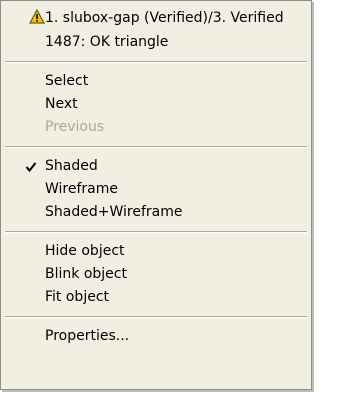  Describe the element at coordinates (114, 212) in the screenshot. I see `shaded-wireframe-label: Shaded+Wireframe` at that location.